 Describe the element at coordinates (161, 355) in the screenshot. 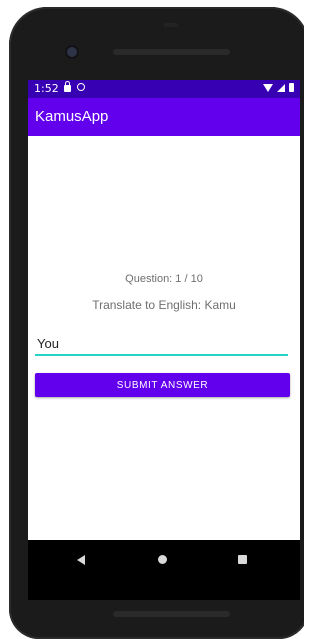

I see `answer-input-underline` at that location.